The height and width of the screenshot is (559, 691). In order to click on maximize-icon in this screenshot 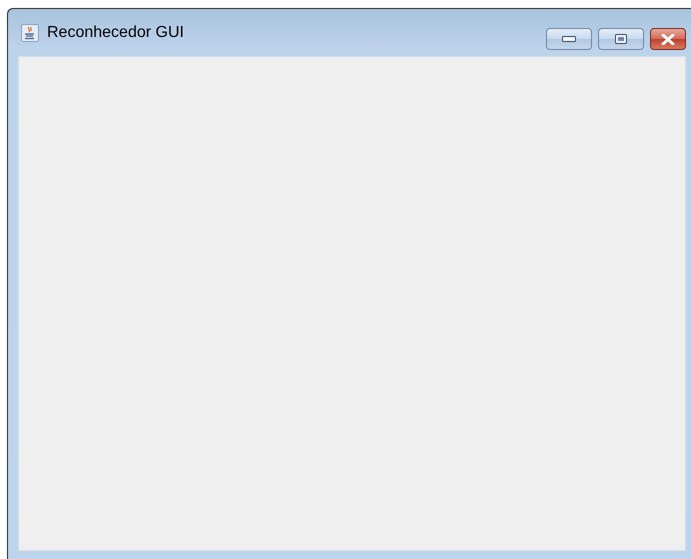, I will do `click(621, 39)`.